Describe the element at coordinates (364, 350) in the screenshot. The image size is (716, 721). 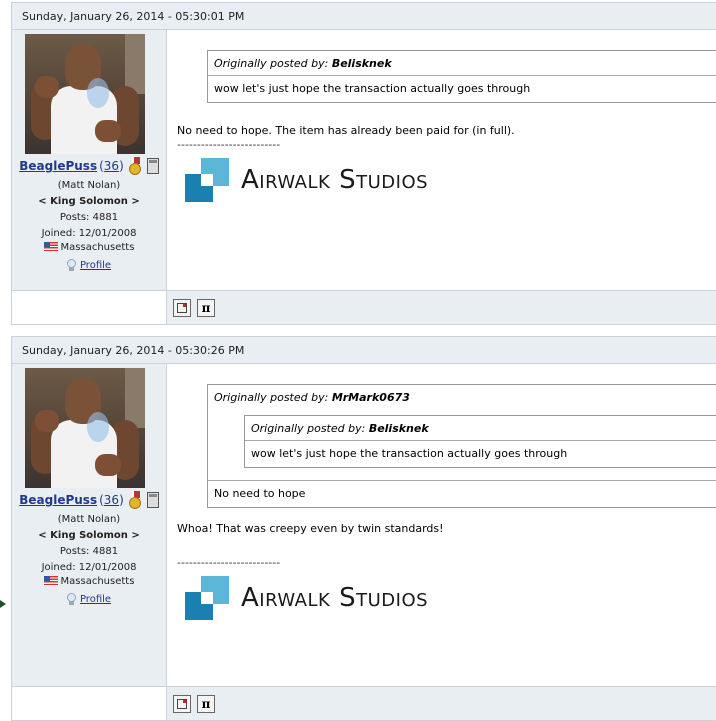
I see `post-date-bar: Sunday, January 26, 2014 - 05:30:26 PM` at that location.